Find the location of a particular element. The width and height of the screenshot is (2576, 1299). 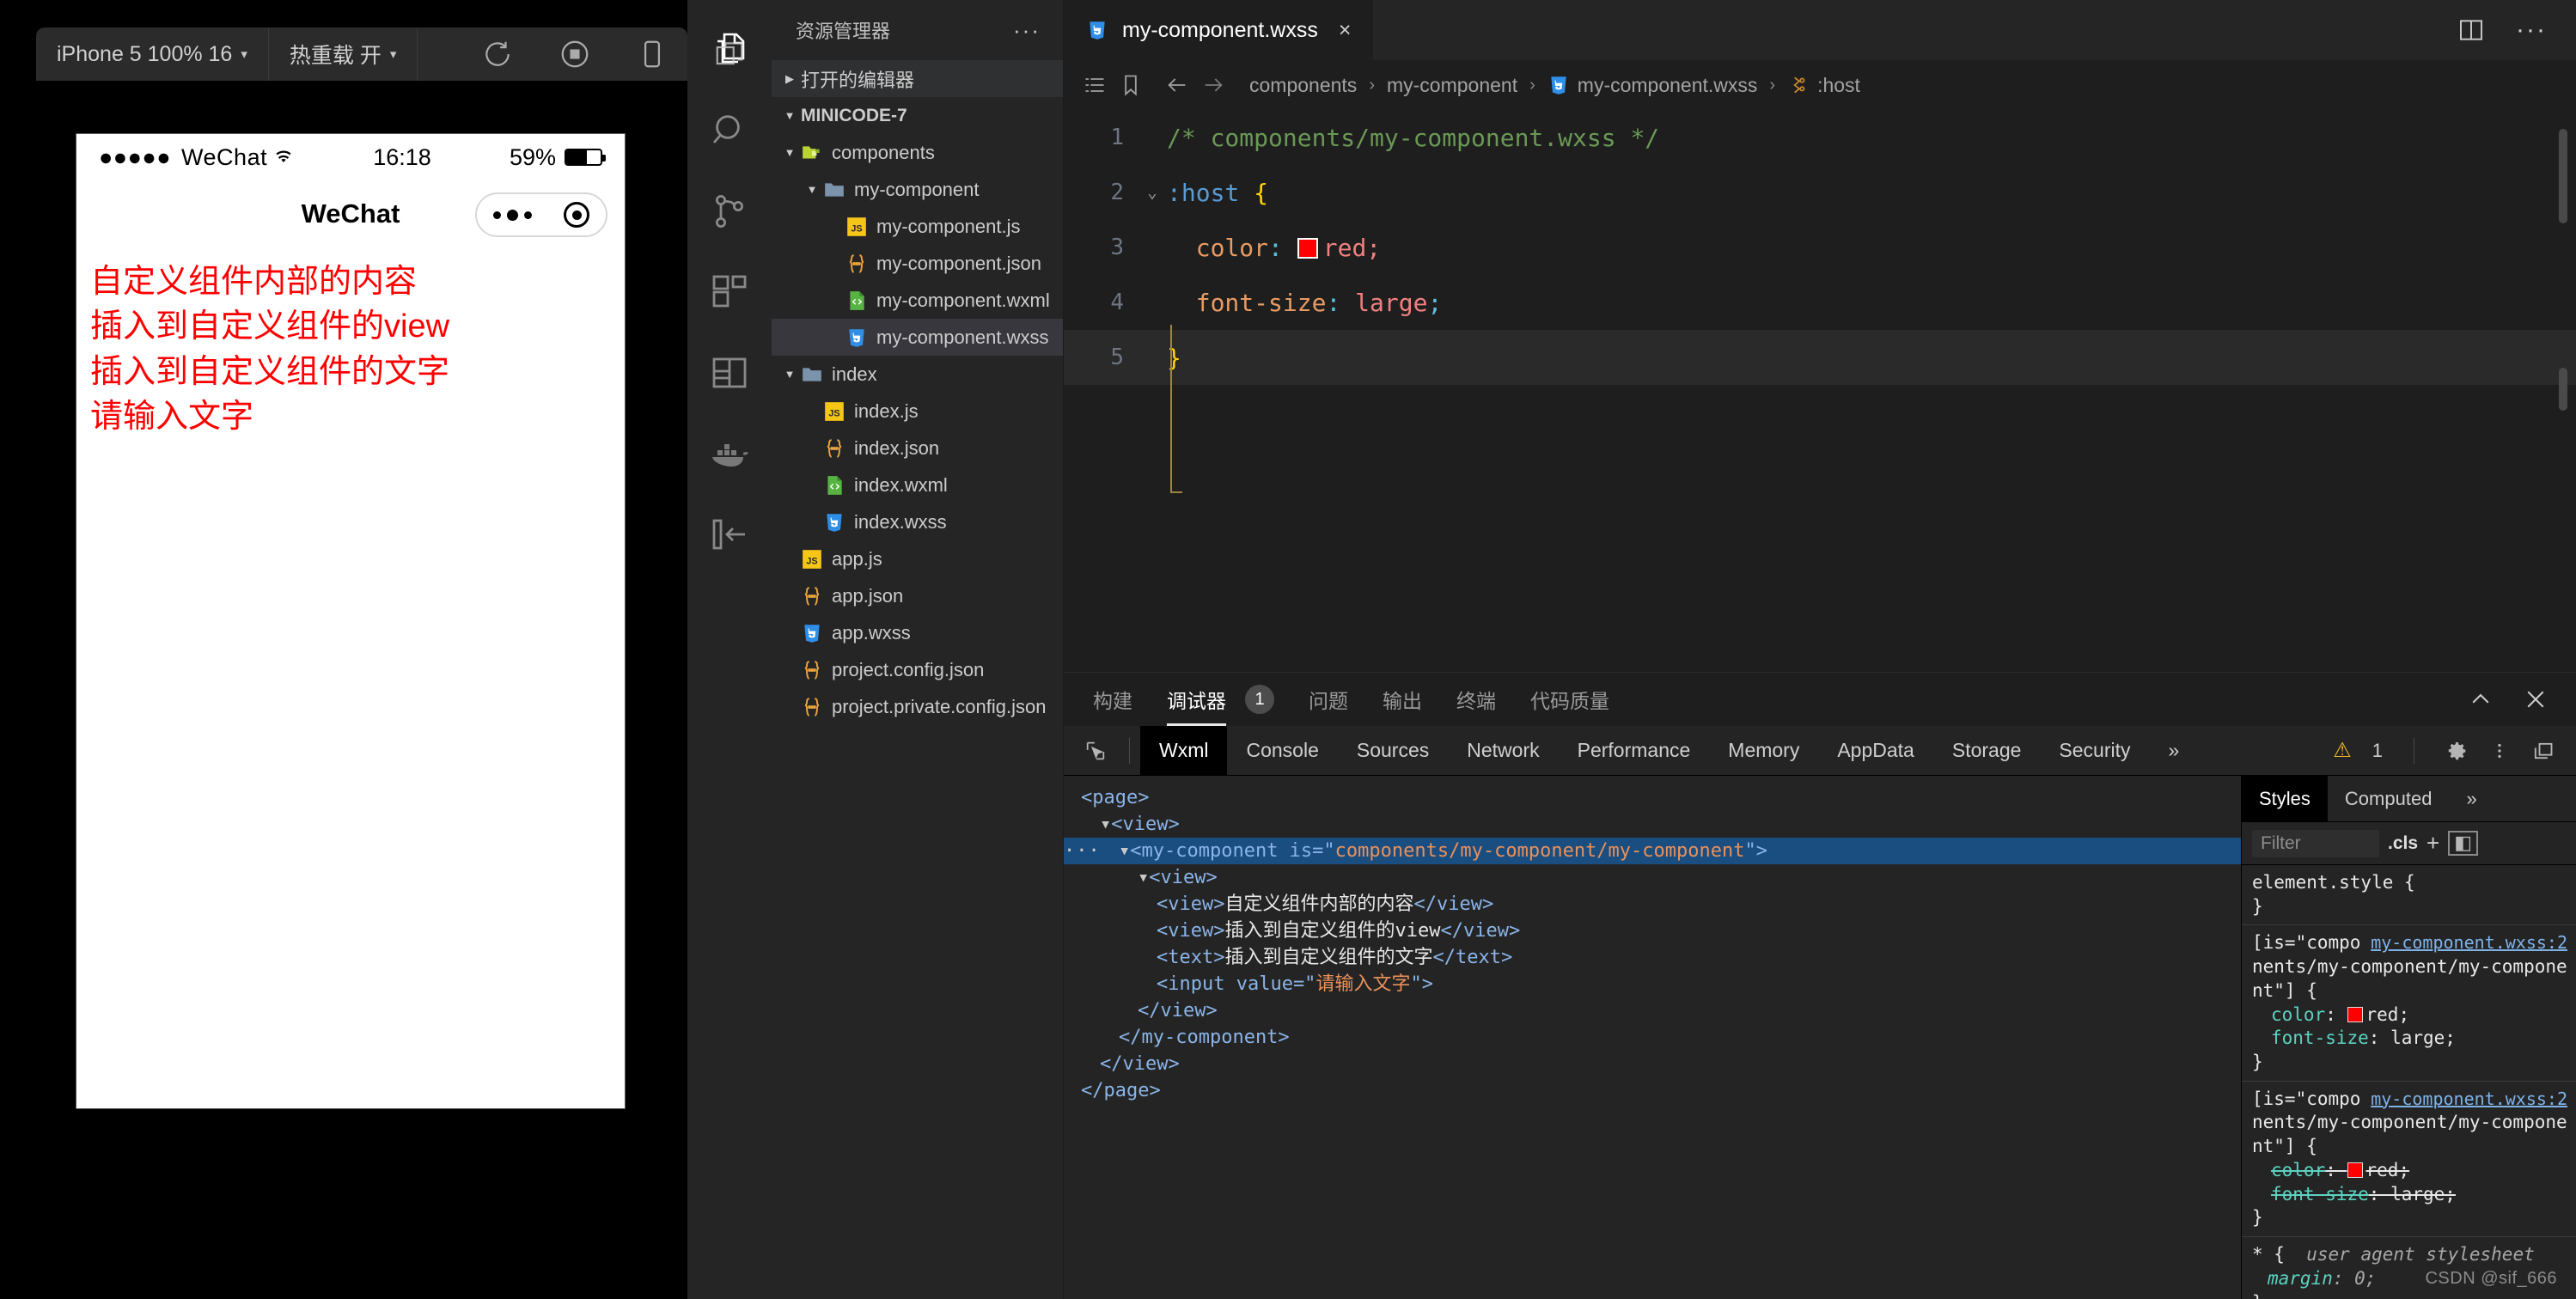

disclosure-triangle-icon: ▾ is located at coordinates (1124, 851).